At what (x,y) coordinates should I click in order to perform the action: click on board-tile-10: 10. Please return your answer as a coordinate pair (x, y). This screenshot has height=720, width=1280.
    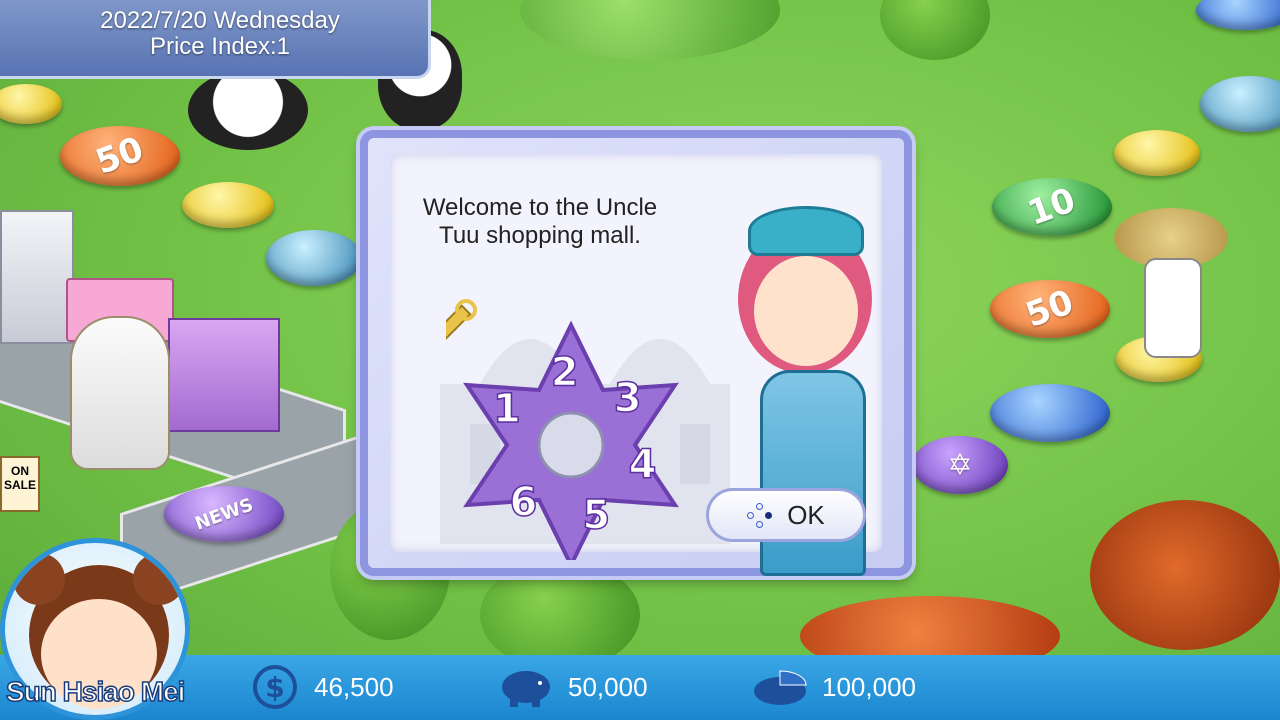
    Looking at the image, I should click on (1052, 207).